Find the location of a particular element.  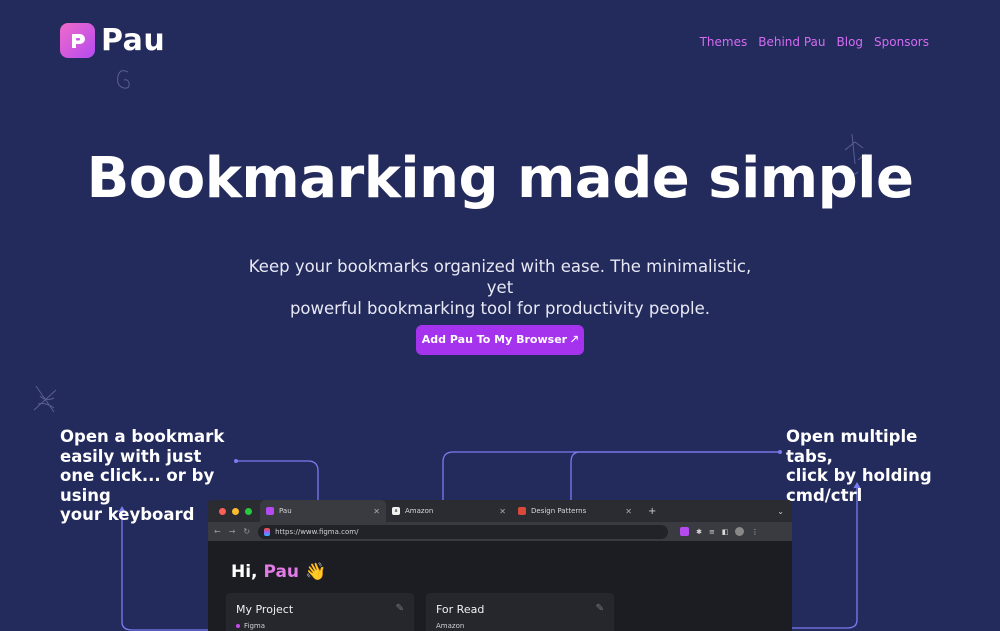

greeting-prefix: Hi, is located at coordinates (247, 572).